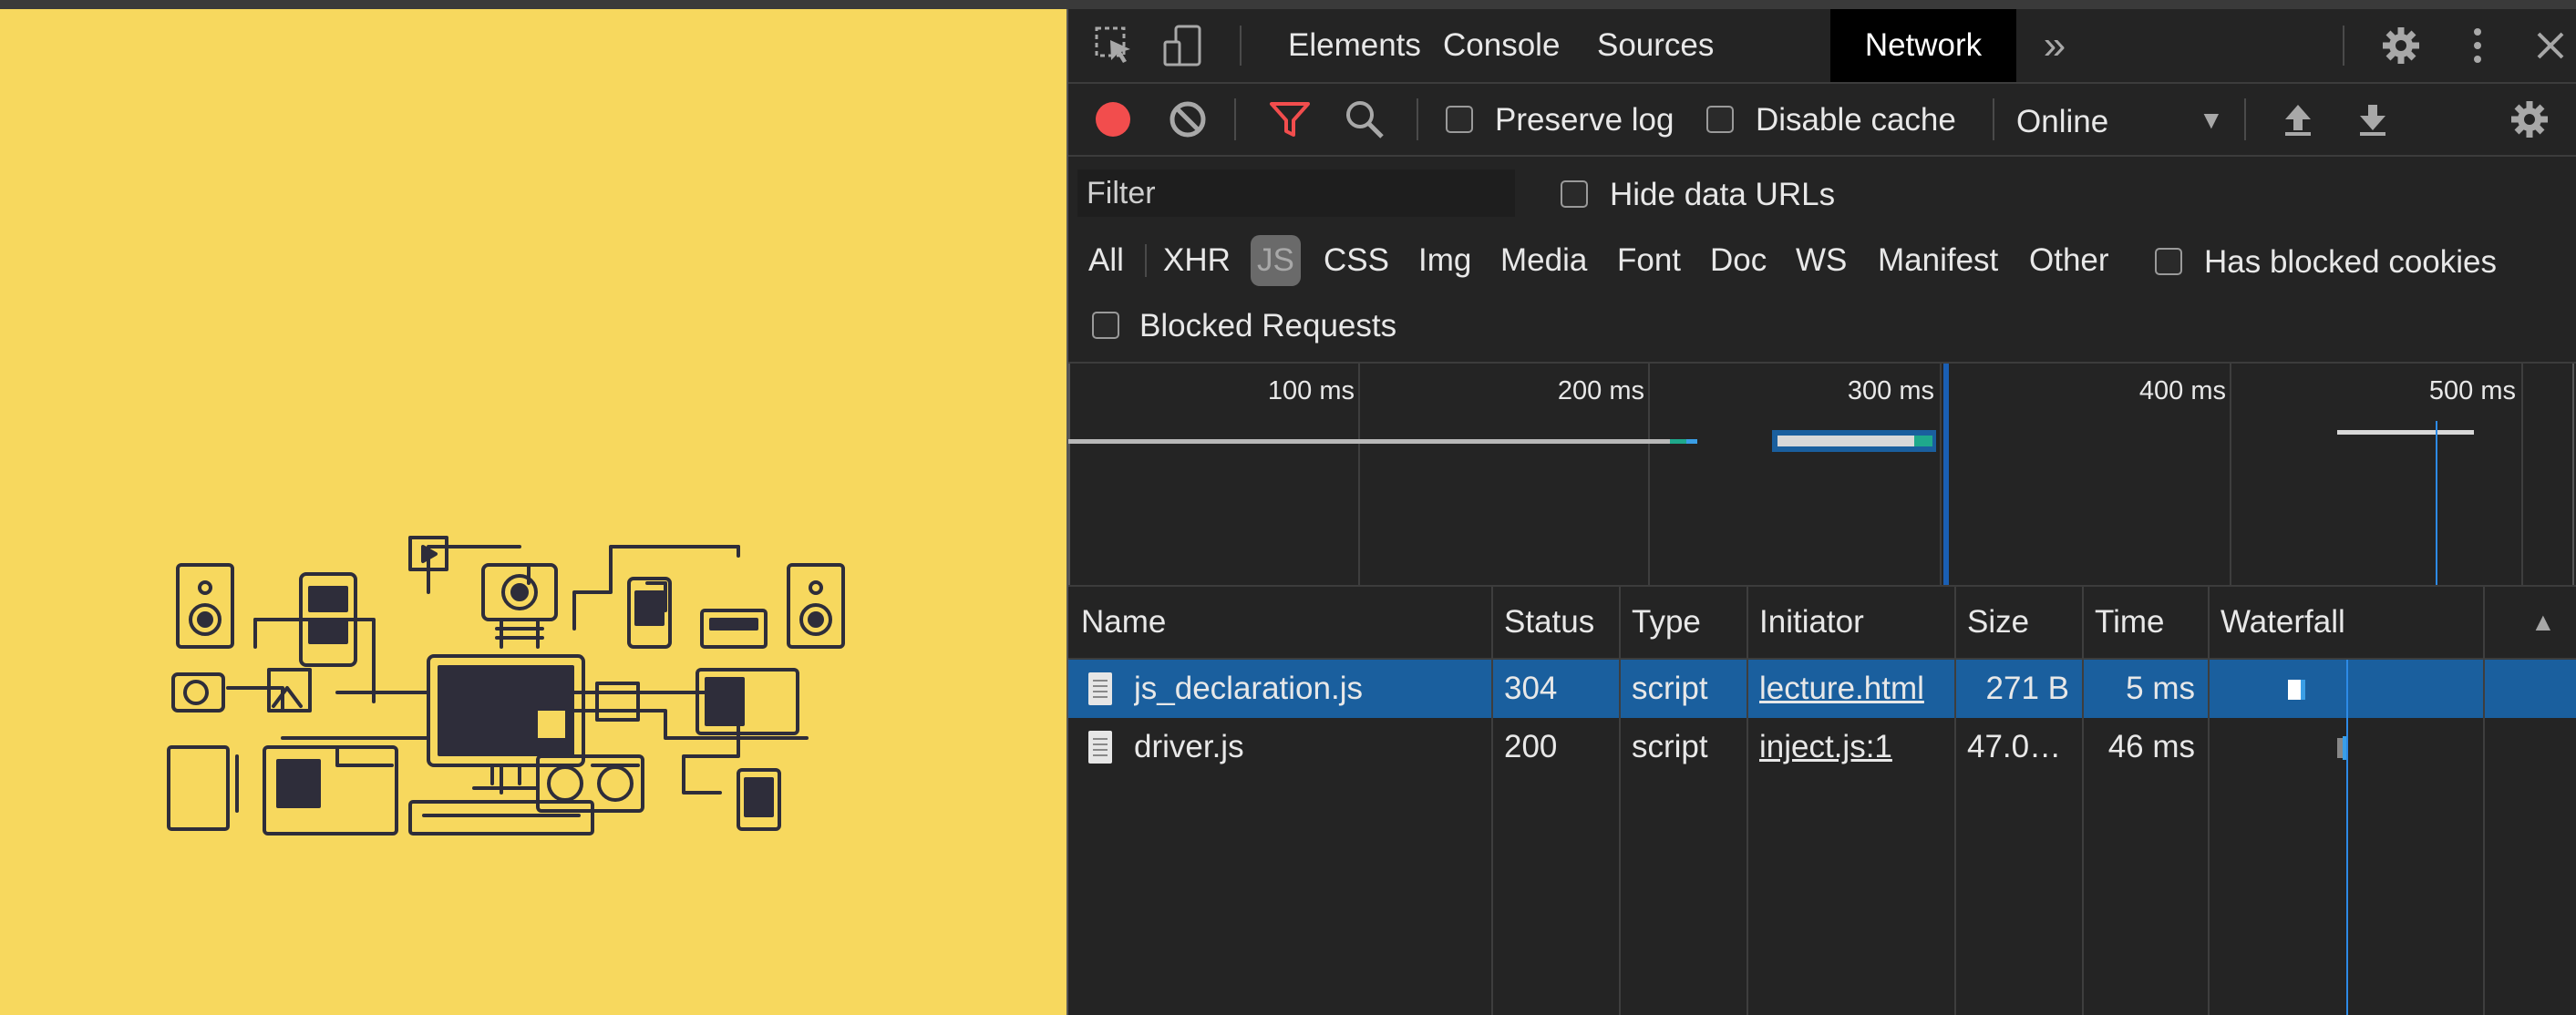 This screenshot has height=1015, width=2576. I want to click on type-filter-ws: WS, so click(1821, 260).